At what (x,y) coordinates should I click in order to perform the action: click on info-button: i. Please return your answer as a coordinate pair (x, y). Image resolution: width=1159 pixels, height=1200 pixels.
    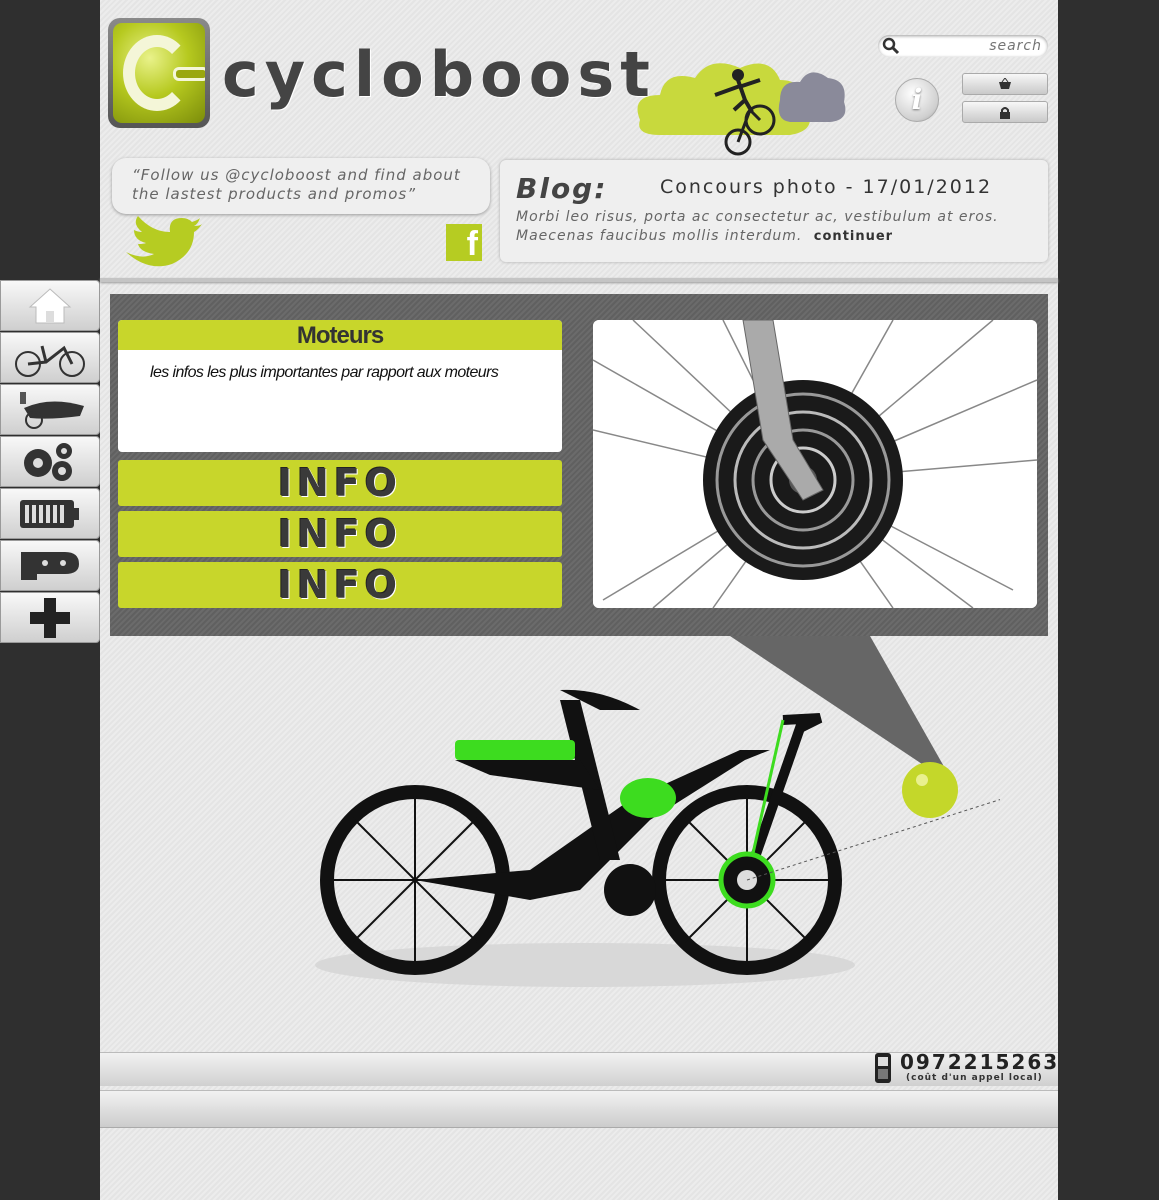
    Looking at the image, I should click on (917, 100).